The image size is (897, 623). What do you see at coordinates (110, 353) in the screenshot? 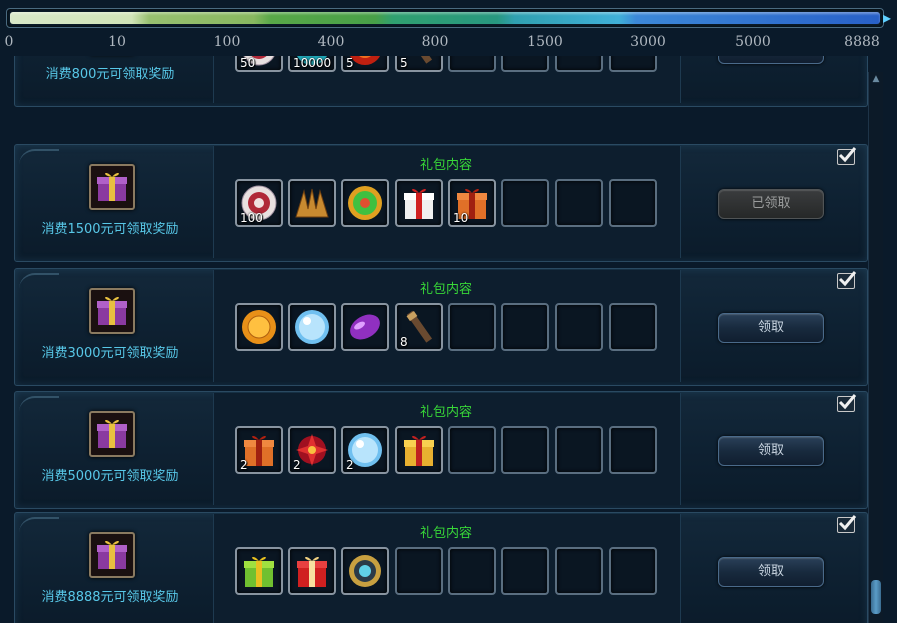
I see `tier-requirement-label: 消费3000元可领取奖励` at bounding box center [110, 353].